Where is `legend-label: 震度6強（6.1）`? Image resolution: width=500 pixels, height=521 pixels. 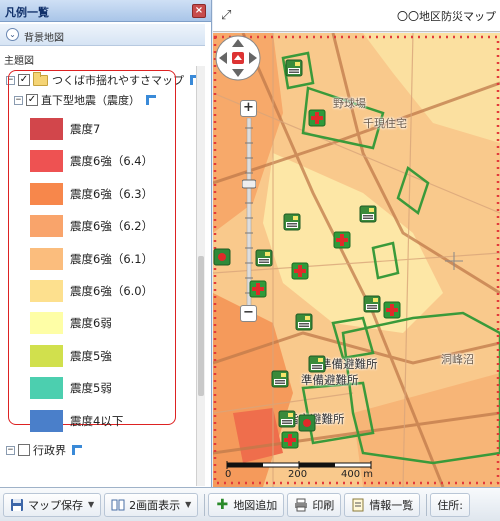 legend-label: 震度6強（6.1） is located at coordinates (112, 258).